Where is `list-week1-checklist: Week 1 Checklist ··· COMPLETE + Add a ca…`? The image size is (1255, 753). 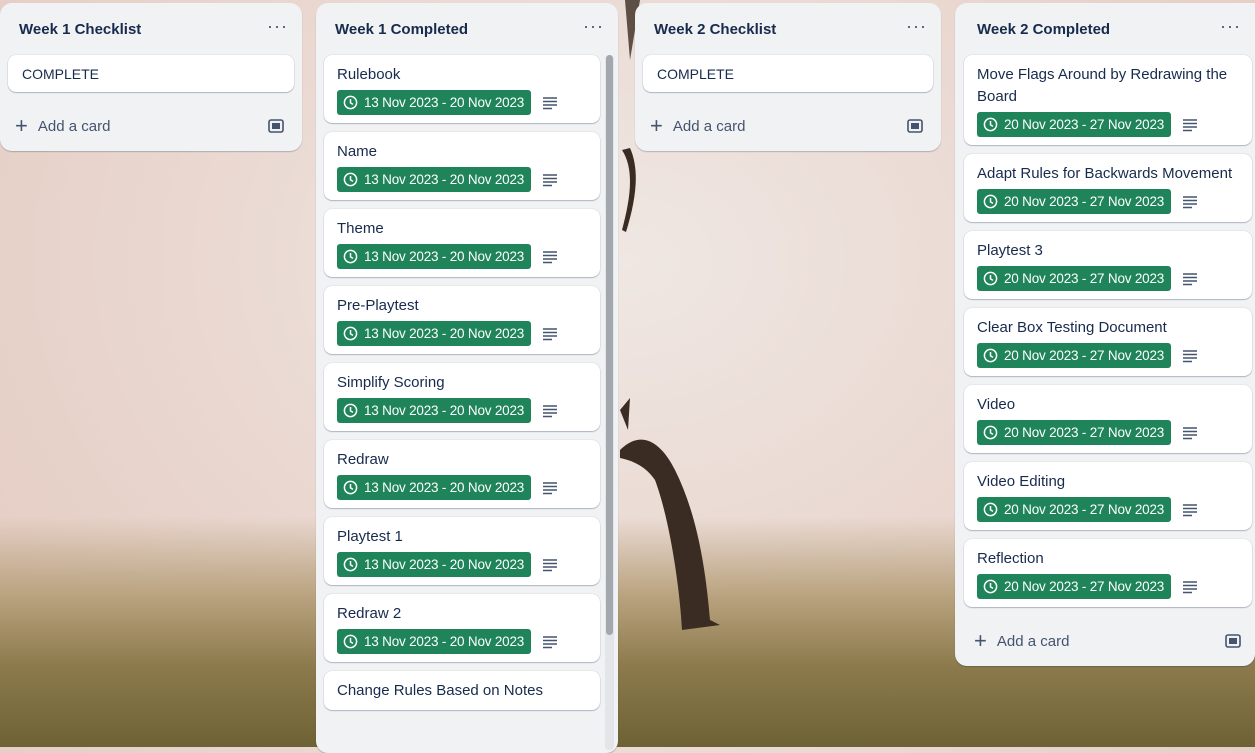
list-week1-checklist: Week 1 Checklist ··· COMPLETE + Add a ca… is located at coordinates (151, 77).